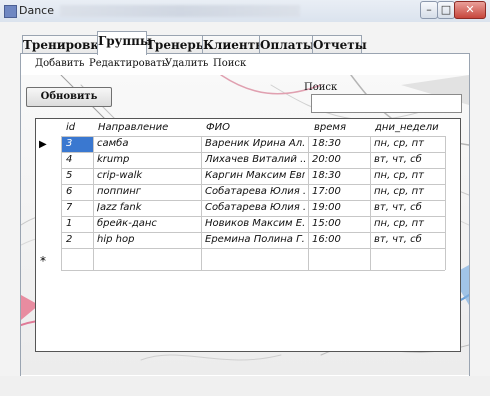  I want to click on tab-trainers: Тренеры, so click(176, 44).